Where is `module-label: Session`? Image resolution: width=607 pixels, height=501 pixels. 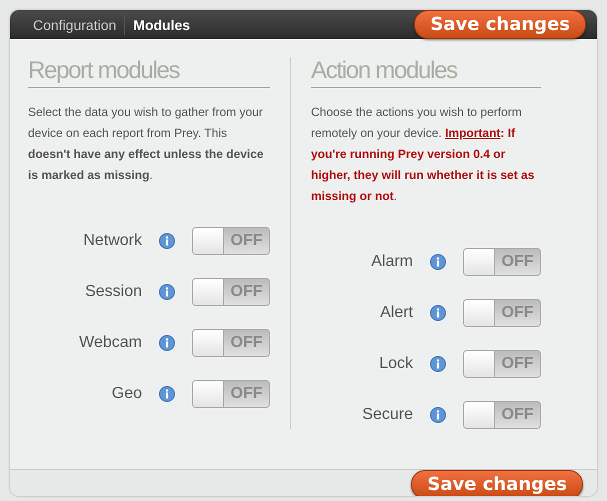
module-label: Session is located at coordinates (113, 292).